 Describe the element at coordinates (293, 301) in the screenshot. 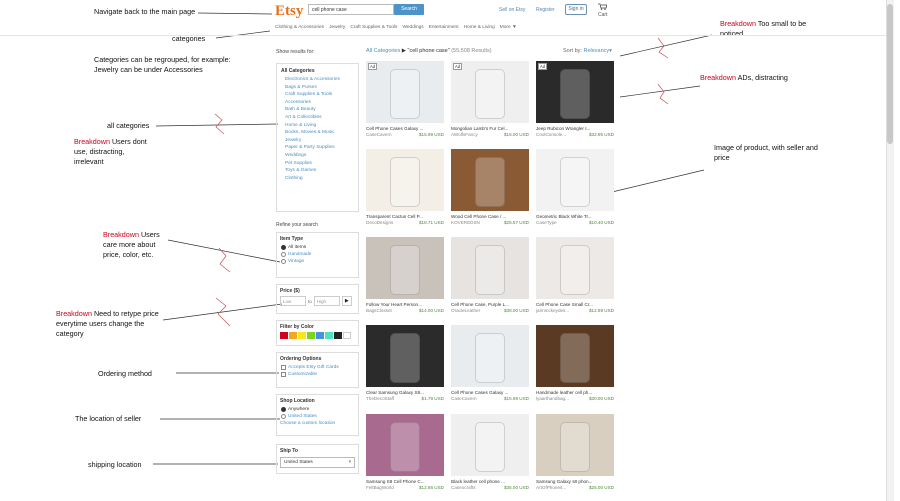

I see `price-low-input: Low` at that location.